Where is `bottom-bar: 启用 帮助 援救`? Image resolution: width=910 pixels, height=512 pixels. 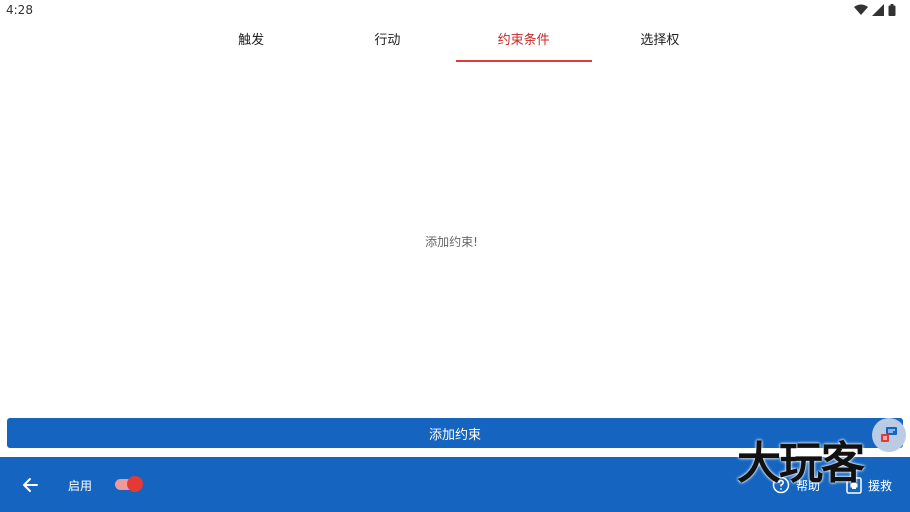
bottom-bar: 启用 帮助 援救 is located at coordinates (455, 484).